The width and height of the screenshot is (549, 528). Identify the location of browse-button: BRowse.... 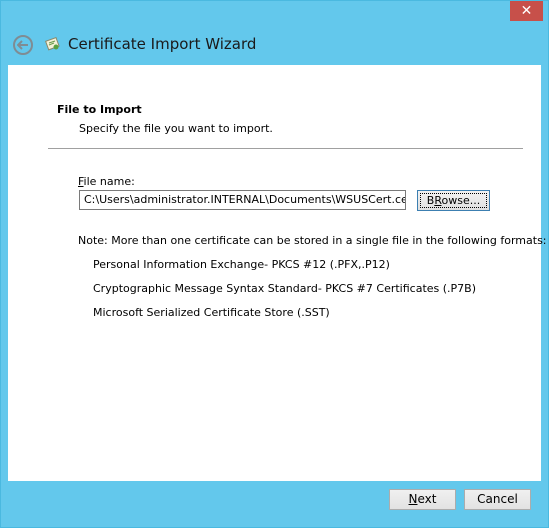
(453, 200).